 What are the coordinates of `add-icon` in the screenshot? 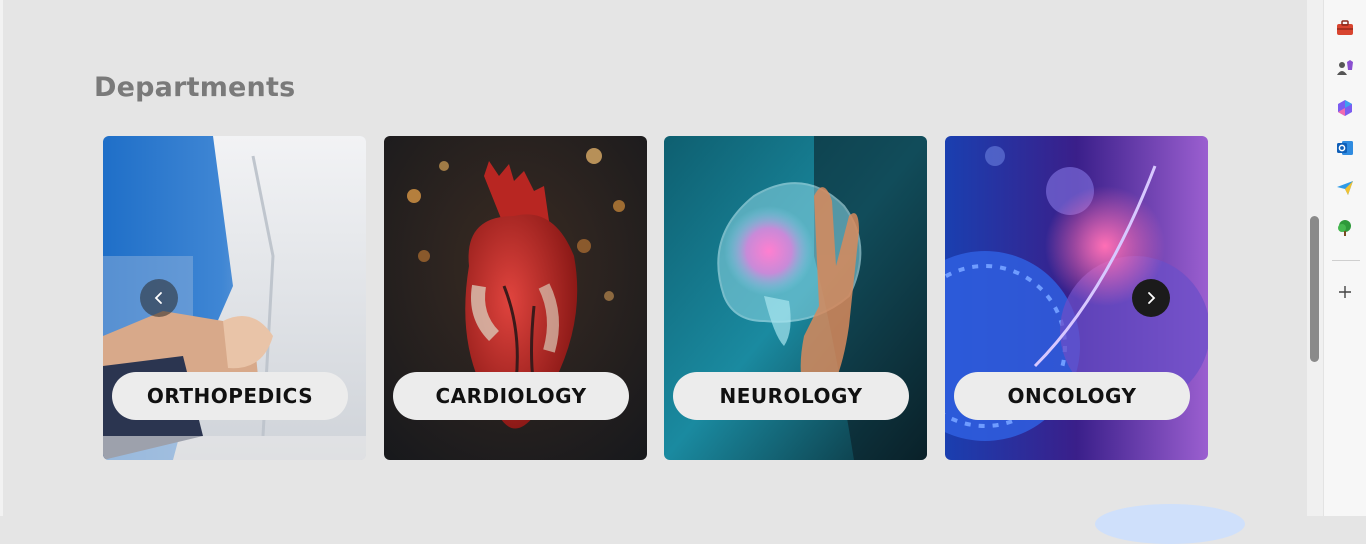 It's located at (1345, 292).